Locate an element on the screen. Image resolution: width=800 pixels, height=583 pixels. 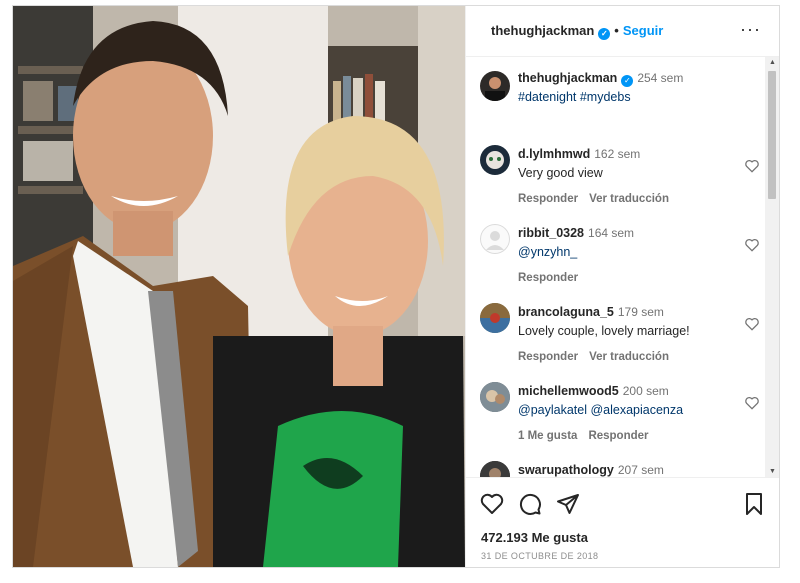
post-header: thehughjackman ✓ • Seguir ··· is located at coordinates (622, 31).